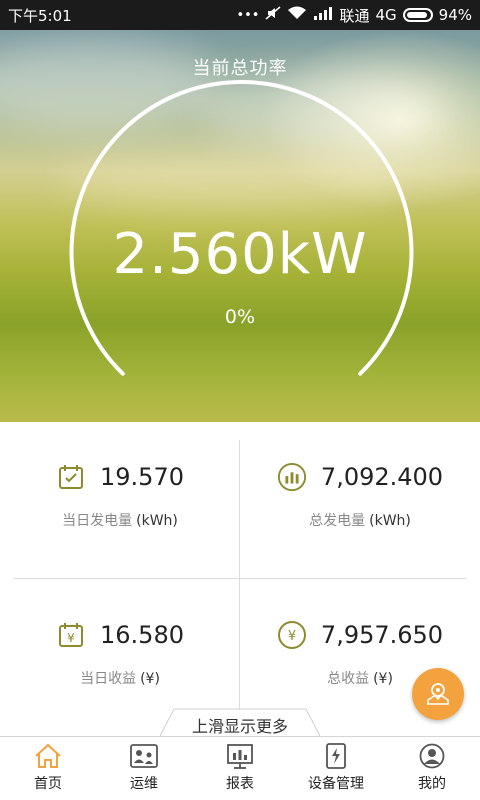  What do you see at coordinates (240, 68) in the screenshot?
I see `total-power-title: 当前总功率` at bounding box center [240, 68].